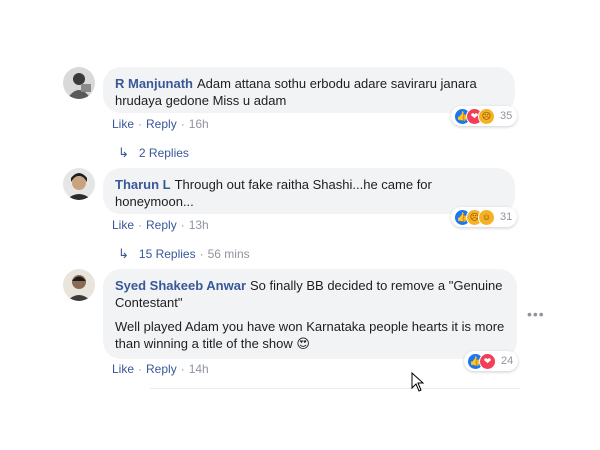  What do you see at coordinates (199, 124) in the screenshot?
I see `comment-time: 16h` at bounding box center [199, 124].